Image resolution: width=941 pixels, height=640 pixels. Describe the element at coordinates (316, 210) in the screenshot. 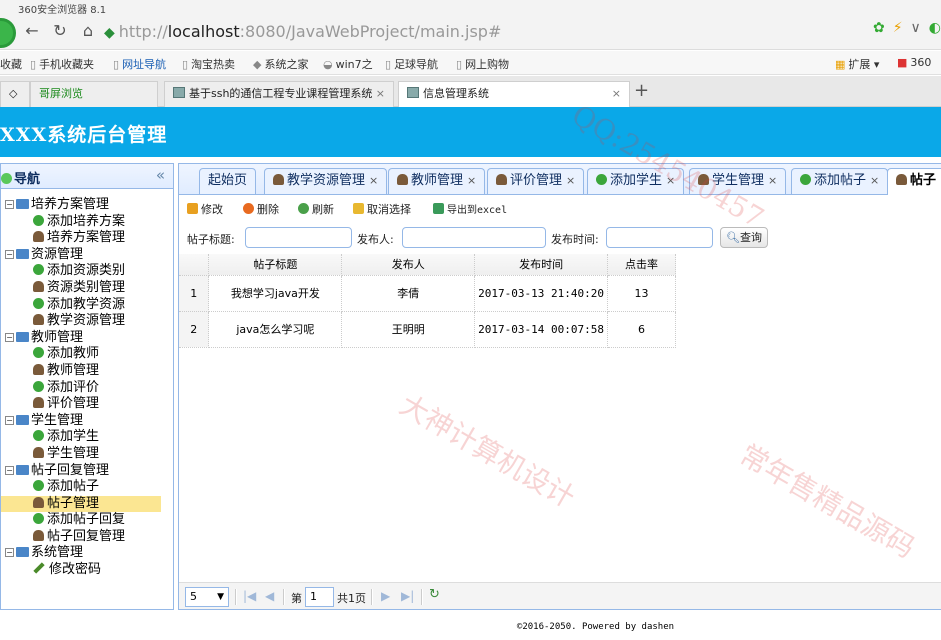

I see `refresh-button: 刷新` at that location.